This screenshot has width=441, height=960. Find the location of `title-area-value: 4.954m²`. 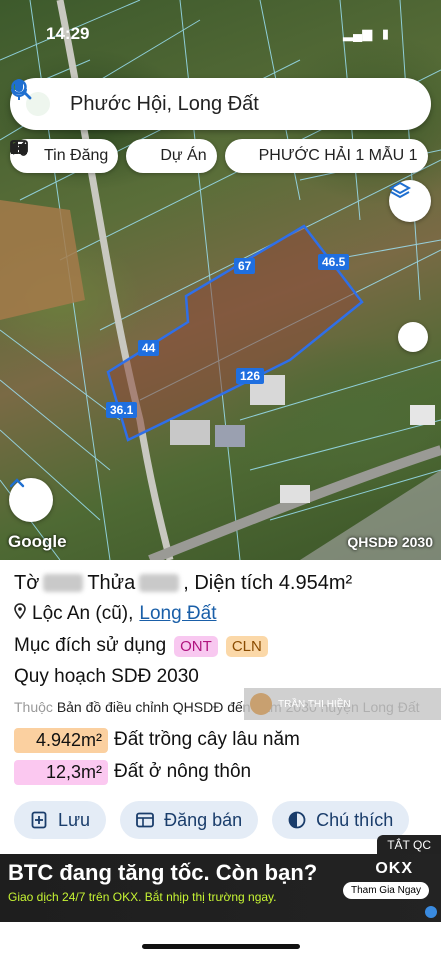

title-area-value: 4.954m² is located at coordinates (315, 582).